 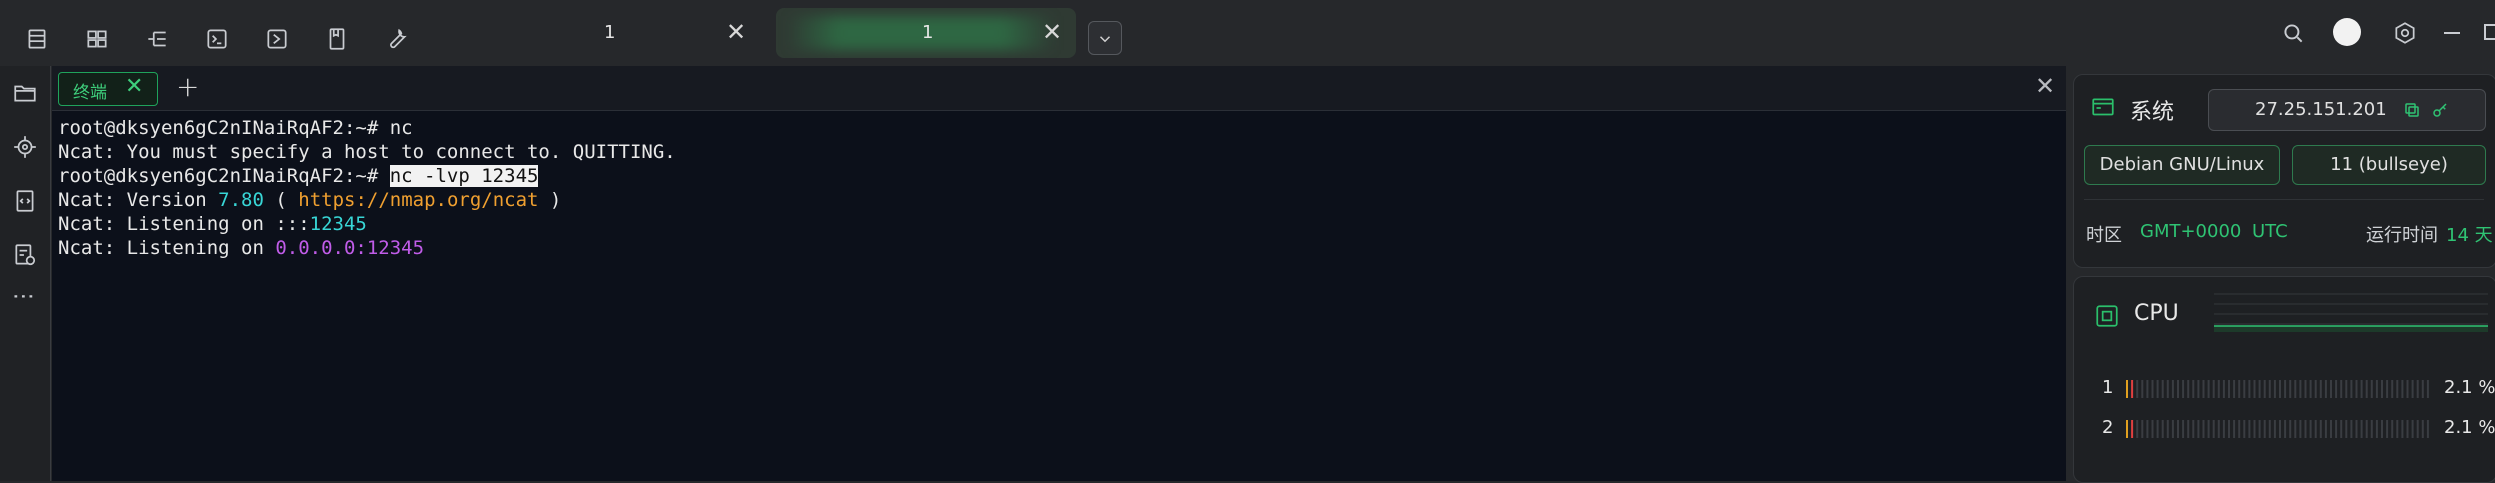 I want to click on os-name: Debian GNU/Linux, so click(x=2182, y=164).